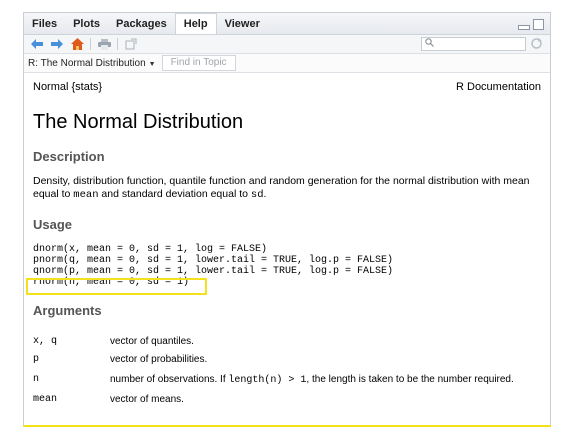 The height and width of the screenshot is (446, 569). What do you see at coordinates (538, 24) in the screenshot?
I see `maximize-pane-icon` at bounding box center [538, 24].